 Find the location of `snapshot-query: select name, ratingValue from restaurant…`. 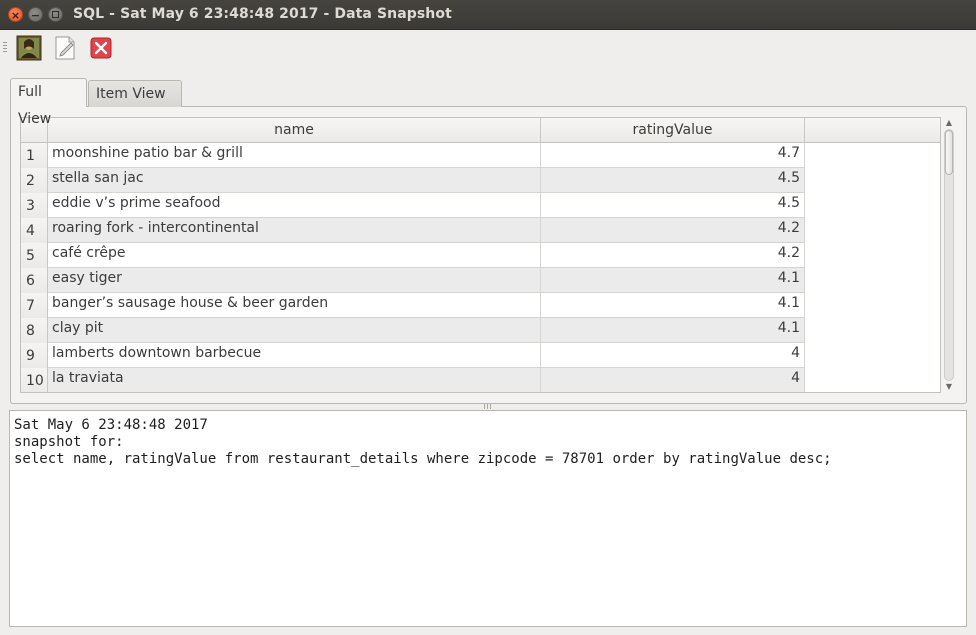

snapshot-query: select name, ratingValue from restaurant… is located at coordinates (423, 459).